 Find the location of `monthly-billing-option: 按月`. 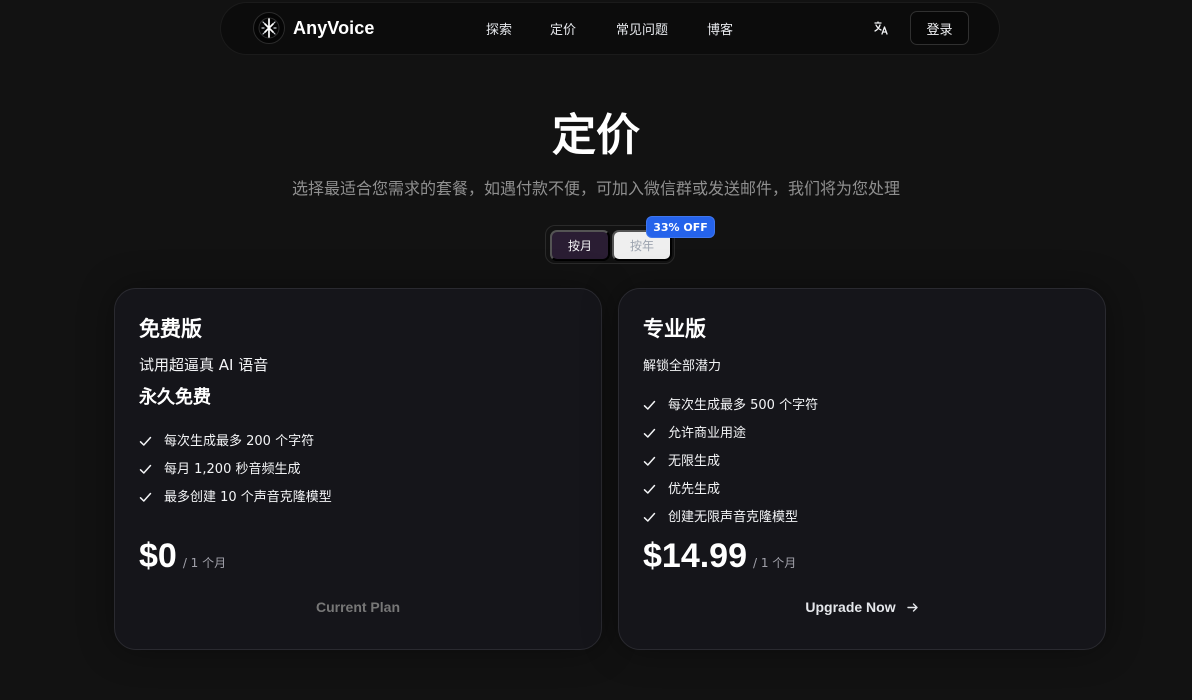

monthly-billing-option: 按月 is located at coordinates (580, 245).